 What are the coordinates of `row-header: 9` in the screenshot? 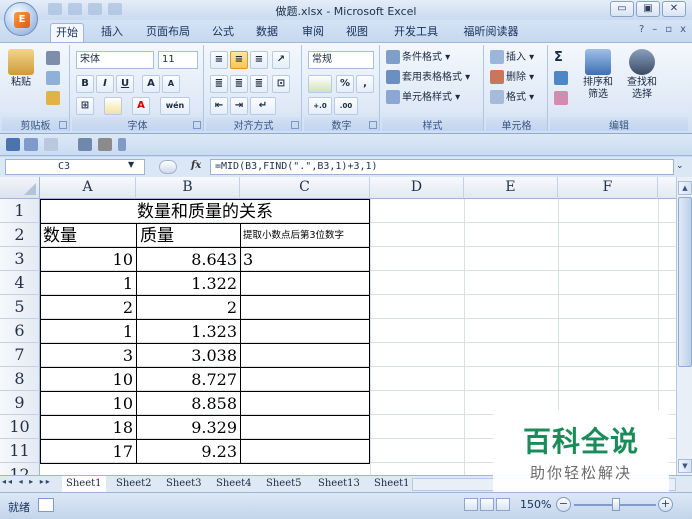 It's located at (20, 403).